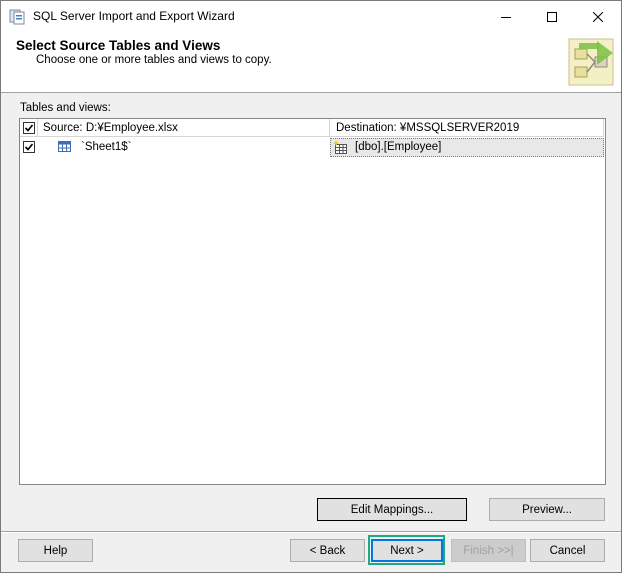 Image resolution: width=622 pixels, height=573 pixels. What do you see at coordinates (590, 62) in the screenshot?
I see `wizard-banner-icon` at bounding box center [590, 62].